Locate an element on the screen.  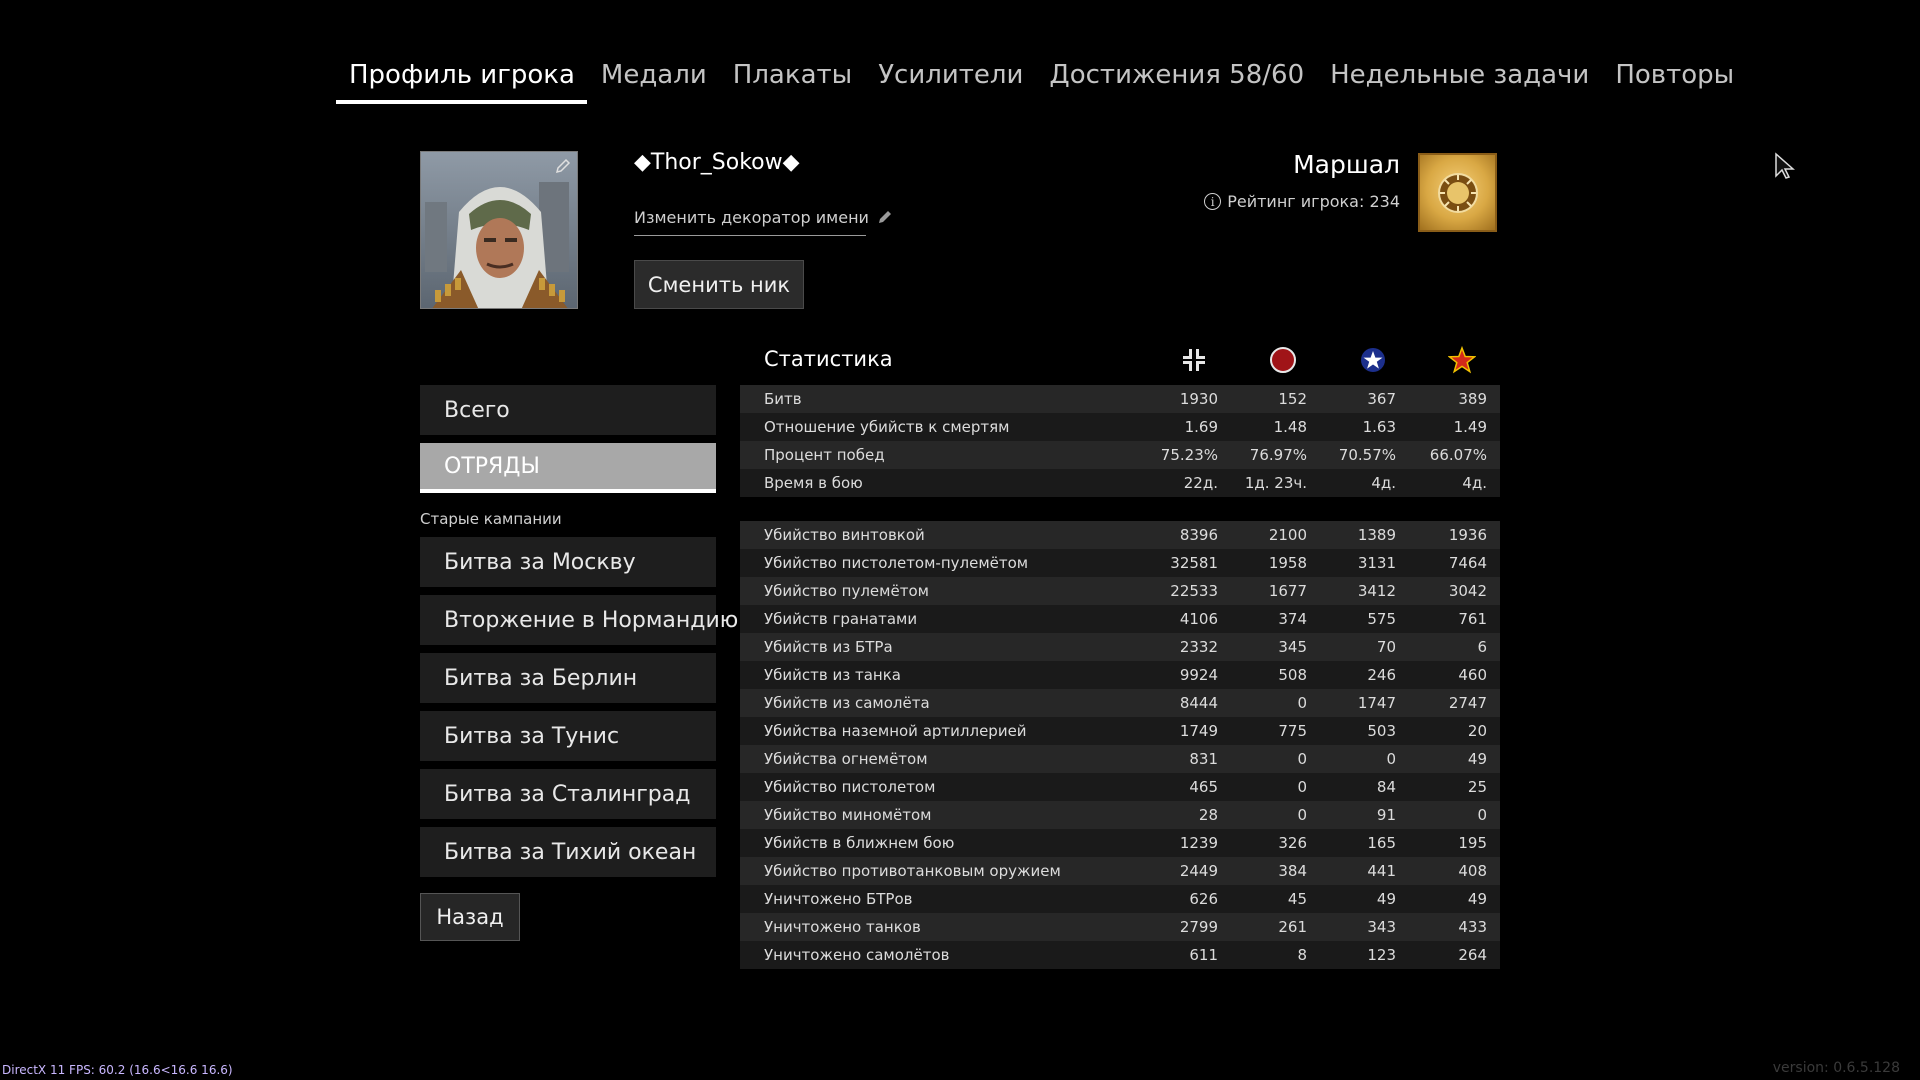
stat-value: 261 is located at coordinates (1292, 927).